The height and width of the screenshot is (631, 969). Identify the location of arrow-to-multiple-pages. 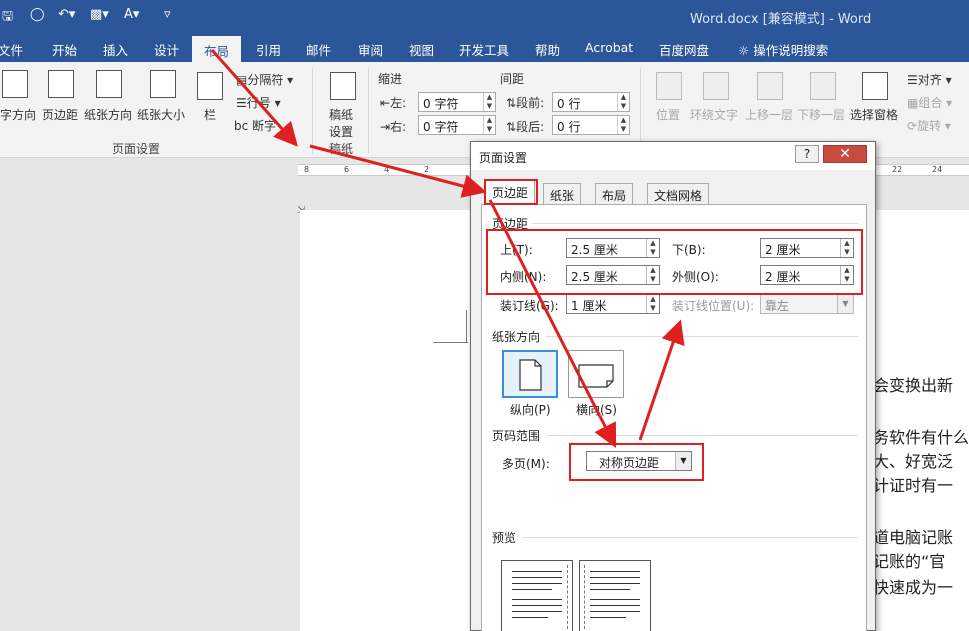
(552, 324).